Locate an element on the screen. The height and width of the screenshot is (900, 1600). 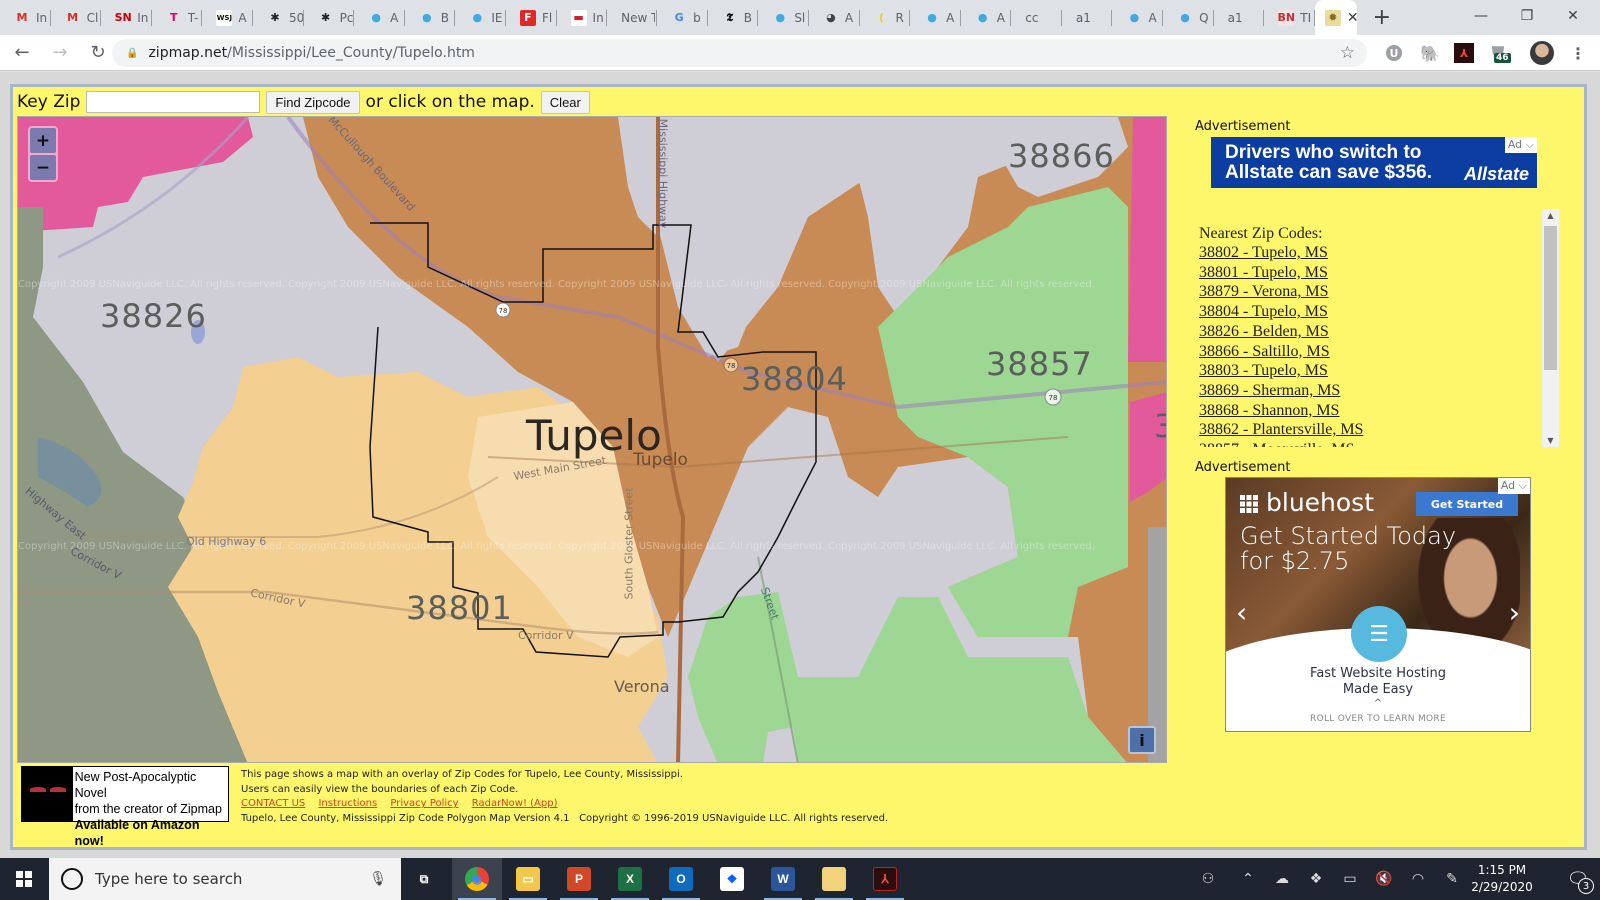
powerpoint-taskbar-button: P is located at coordinates (579, 879).